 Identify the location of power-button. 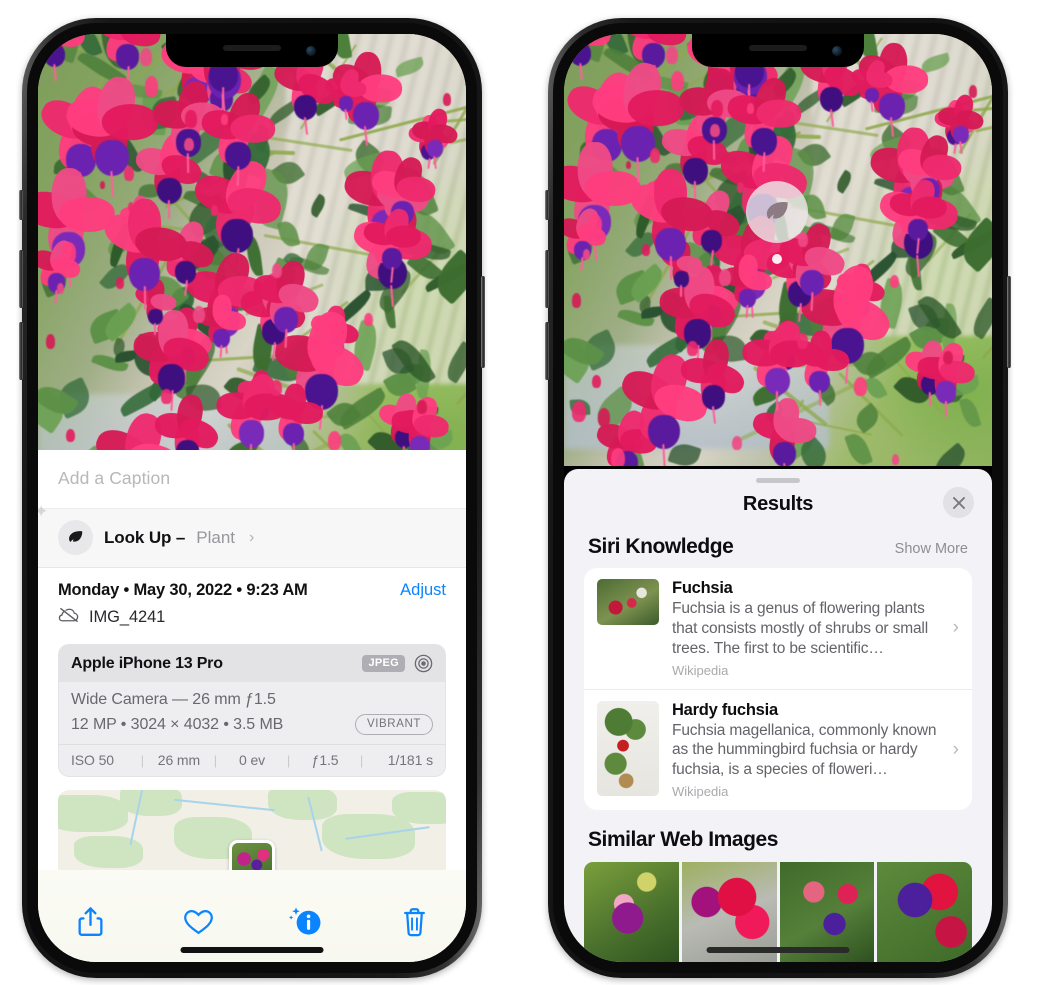
(483, 322).